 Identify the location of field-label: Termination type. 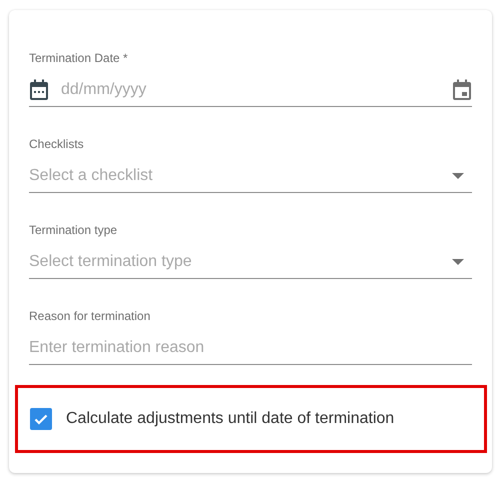
(73, 230).